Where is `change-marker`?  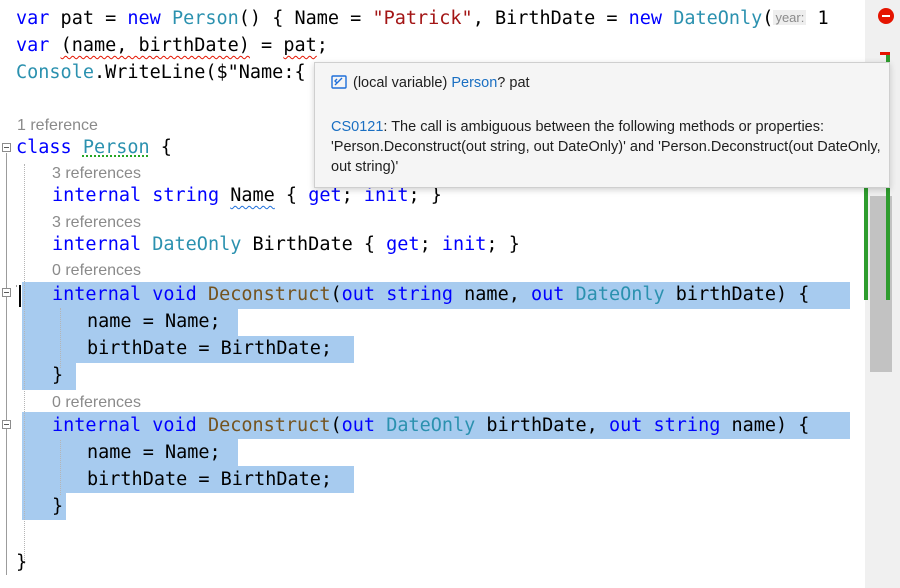 change-marker is located at coordinates (866, 242).